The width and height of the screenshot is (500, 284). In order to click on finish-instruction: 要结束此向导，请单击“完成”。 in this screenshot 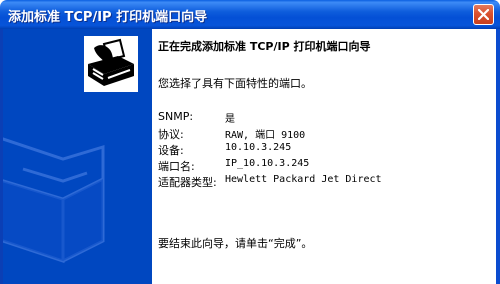, I will do `click(235, 243)`.